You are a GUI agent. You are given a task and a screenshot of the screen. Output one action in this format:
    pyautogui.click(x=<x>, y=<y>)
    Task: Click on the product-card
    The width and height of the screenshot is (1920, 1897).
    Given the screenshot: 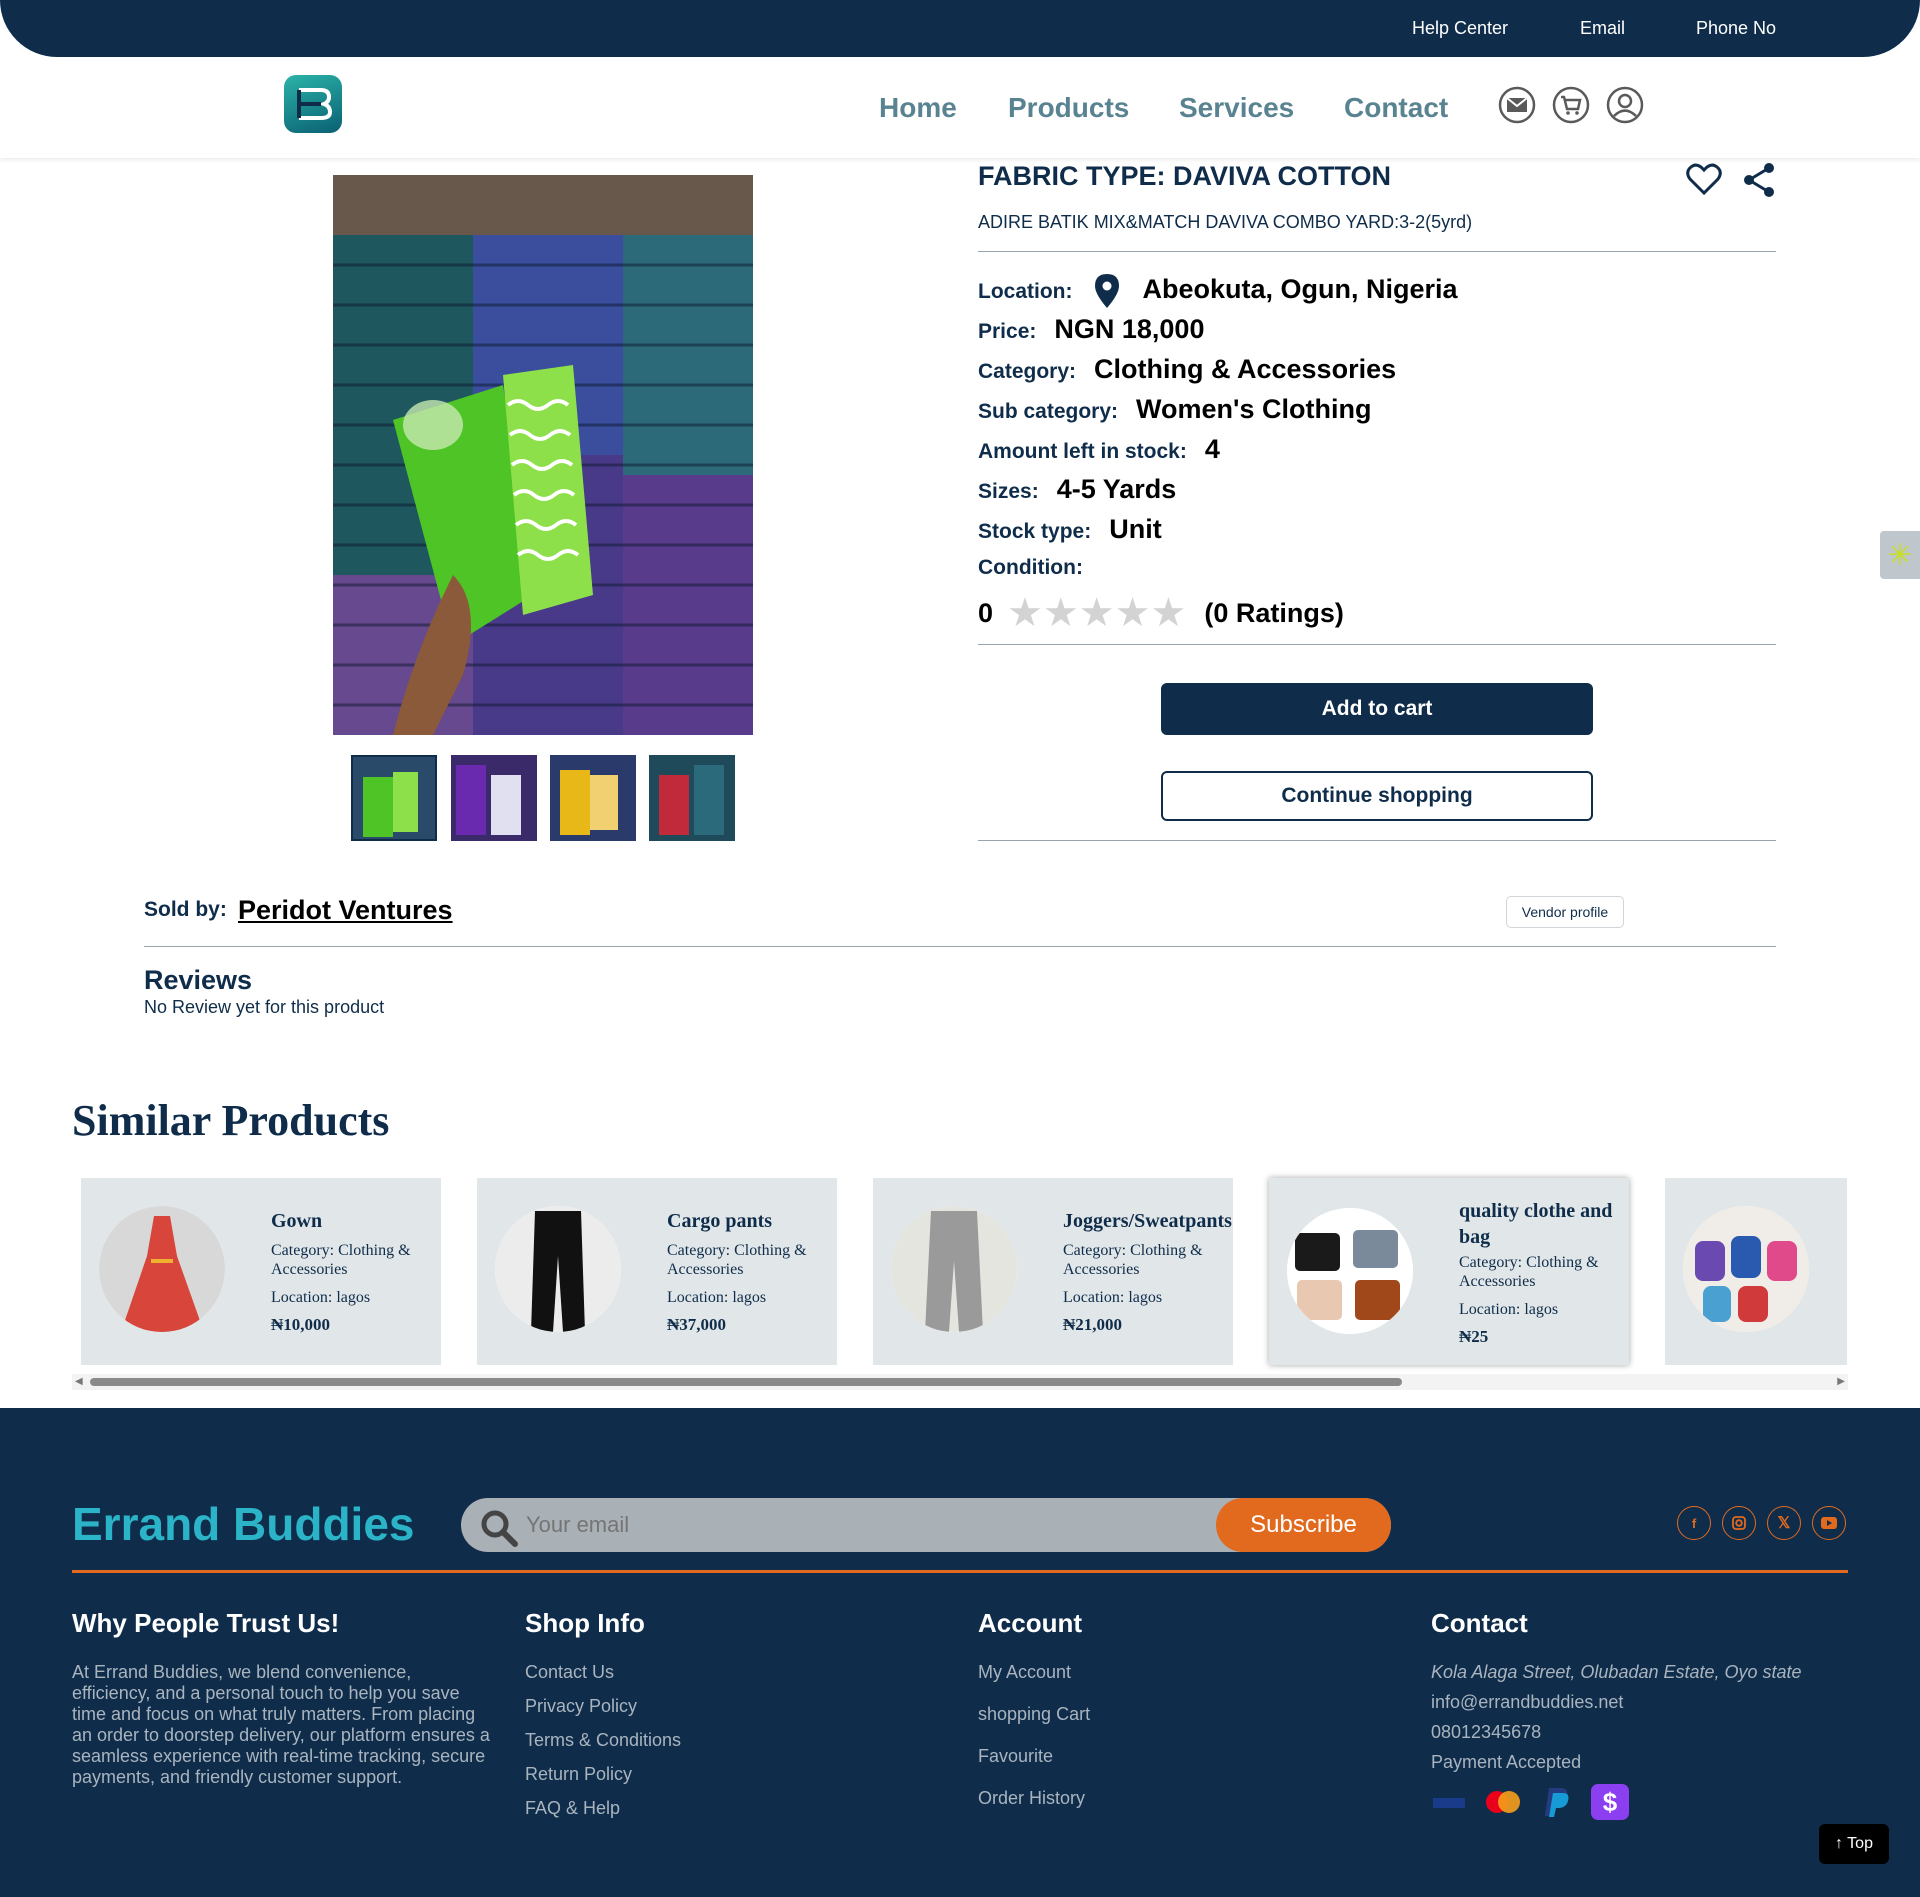 What is the action you would take?
    pyautogui.click(x=1756, y=1271)
    